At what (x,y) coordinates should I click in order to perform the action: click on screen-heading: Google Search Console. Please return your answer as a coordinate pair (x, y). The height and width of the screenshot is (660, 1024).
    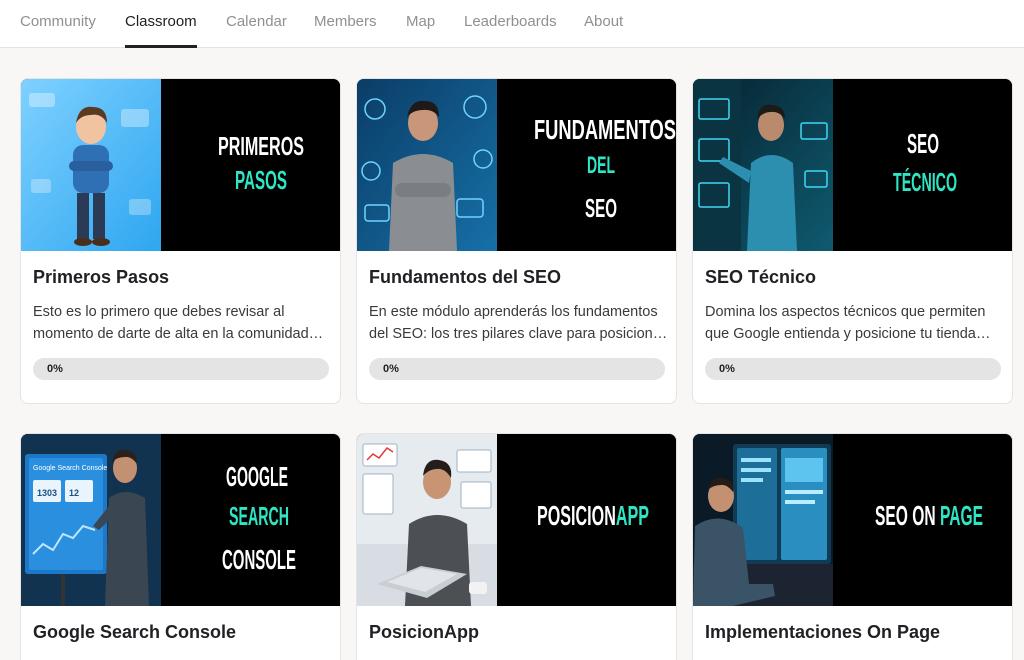
    Looking at the image, I should click on (70, 468).